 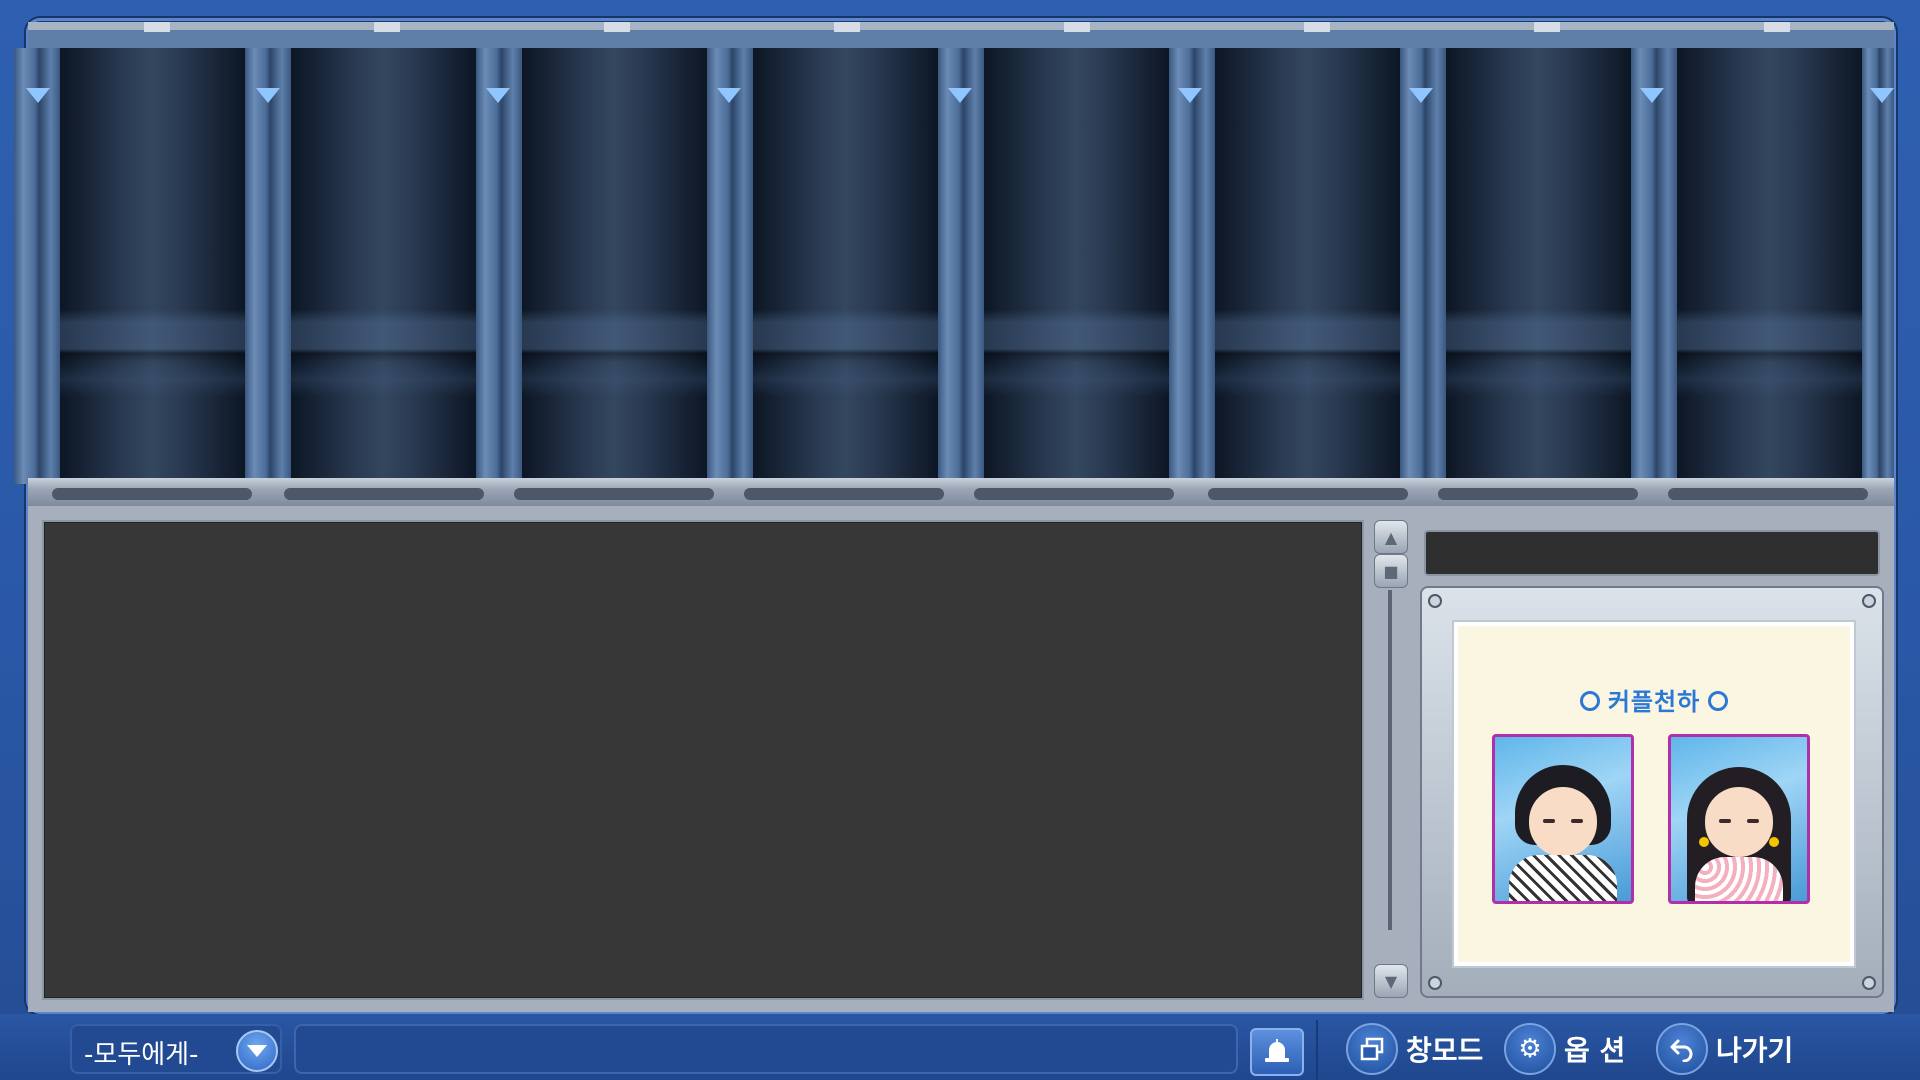 What do you see at coordinates (1563, 878) in the screenshot?
I see `avatar-shirt` at bounding box center [1563, 878].